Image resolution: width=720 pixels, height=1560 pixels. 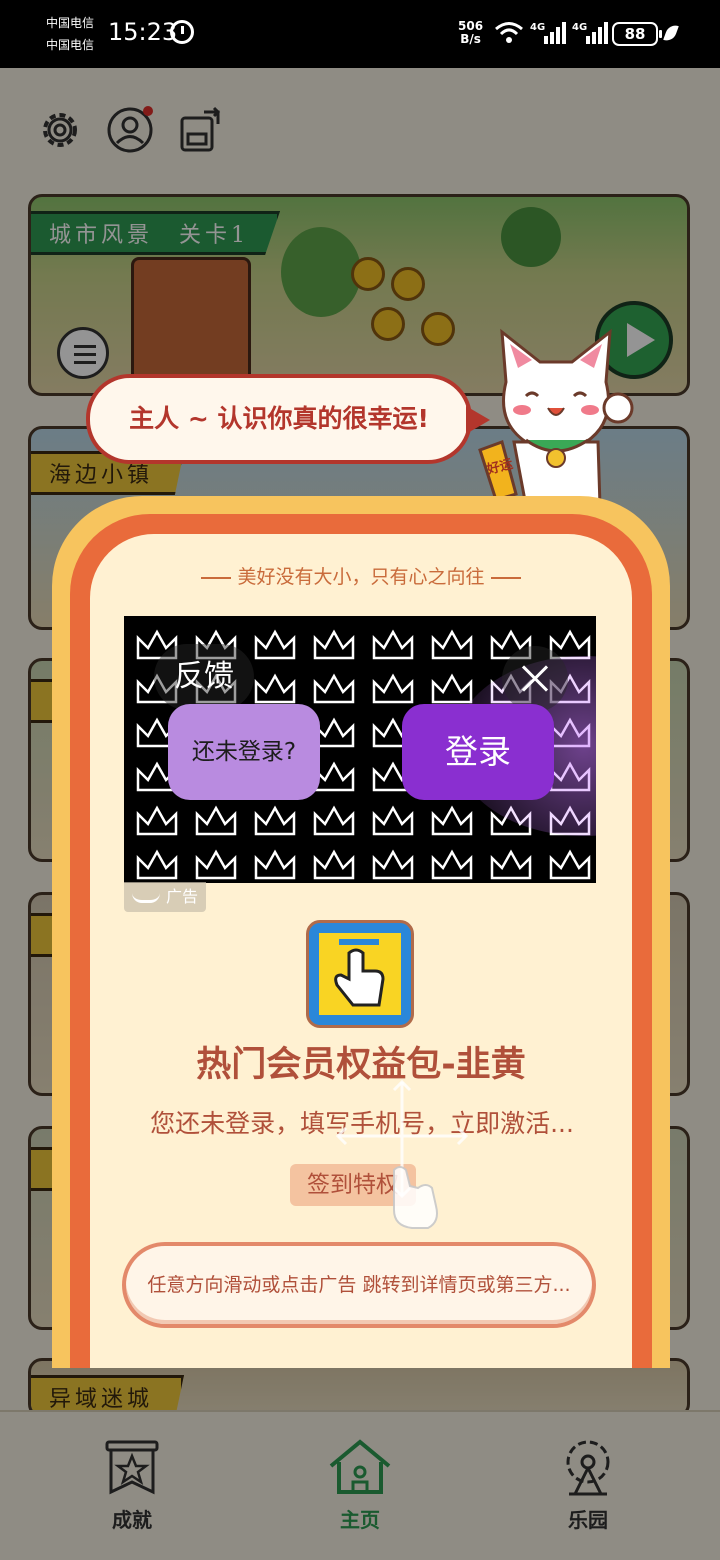 I want to click on carrier-info: 中国电信 中国电信, so click(x=70, y=34).